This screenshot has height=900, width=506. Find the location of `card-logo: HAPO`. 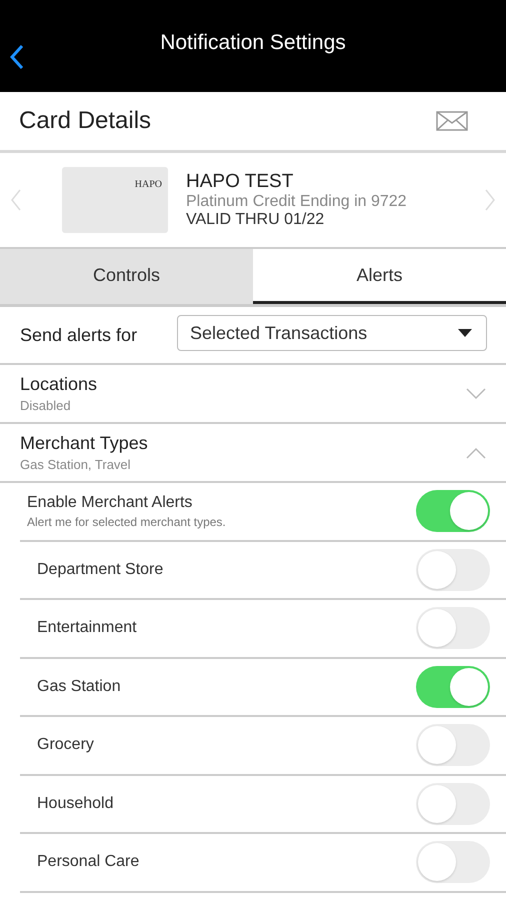

card-logo: HAPO is located at coordinates (148, 185).